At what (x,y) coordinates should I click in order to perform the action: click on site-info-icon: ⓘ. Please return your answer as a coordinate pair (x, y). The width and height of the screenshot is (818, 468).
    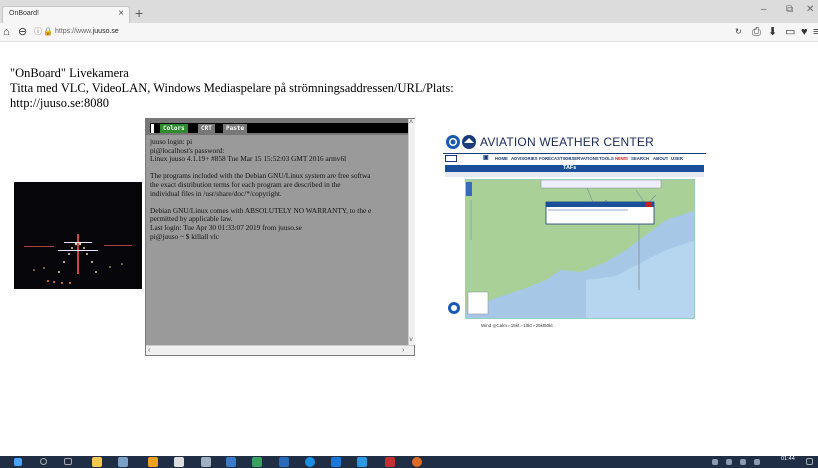
    Looking at the image, I should click on (38, 32).